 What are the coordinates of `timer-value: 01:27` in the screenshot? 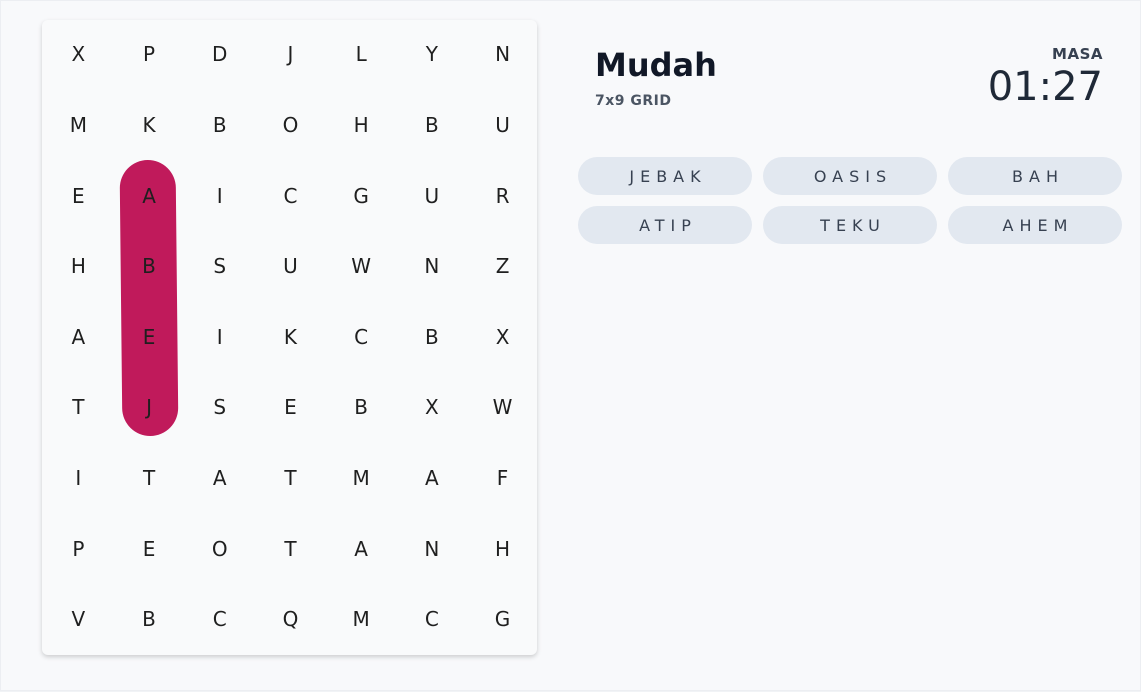 It's located at (1045, 87).